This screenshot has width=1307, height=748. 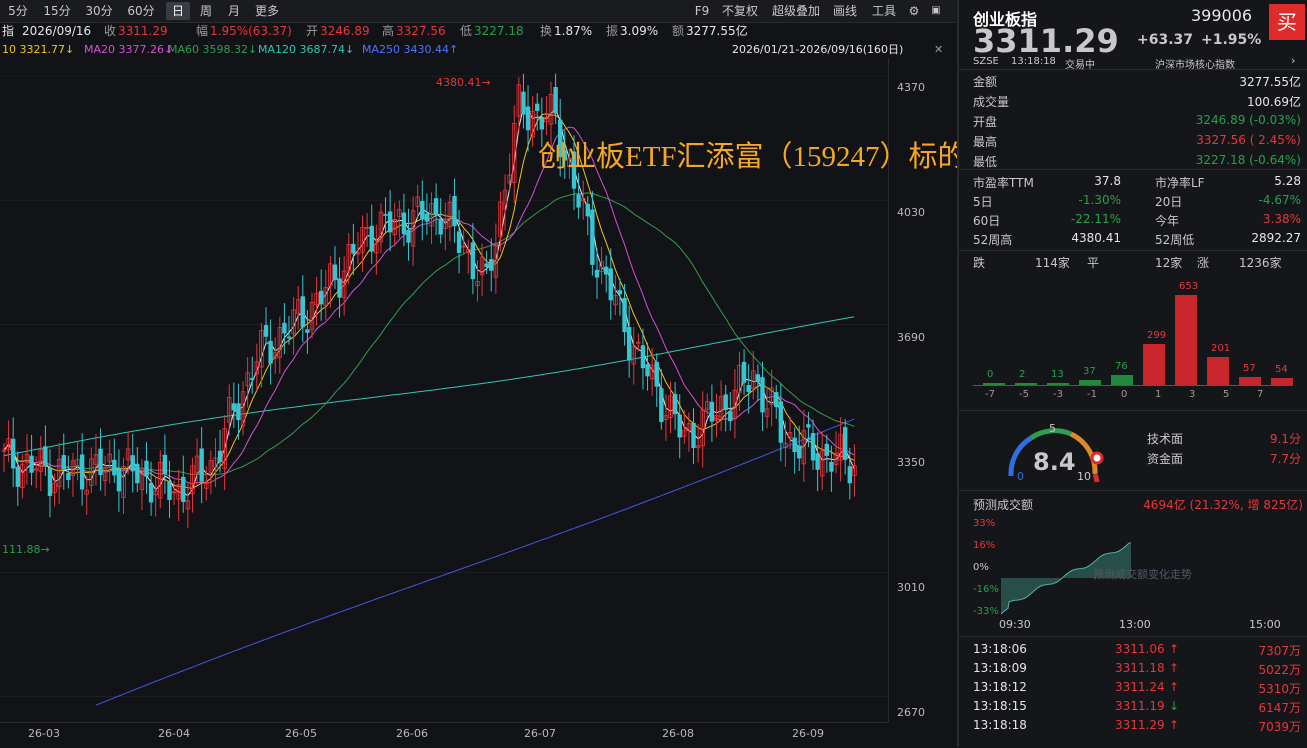 I want to click on distribution-axis-label: 1, so click(x=1158, y=394).